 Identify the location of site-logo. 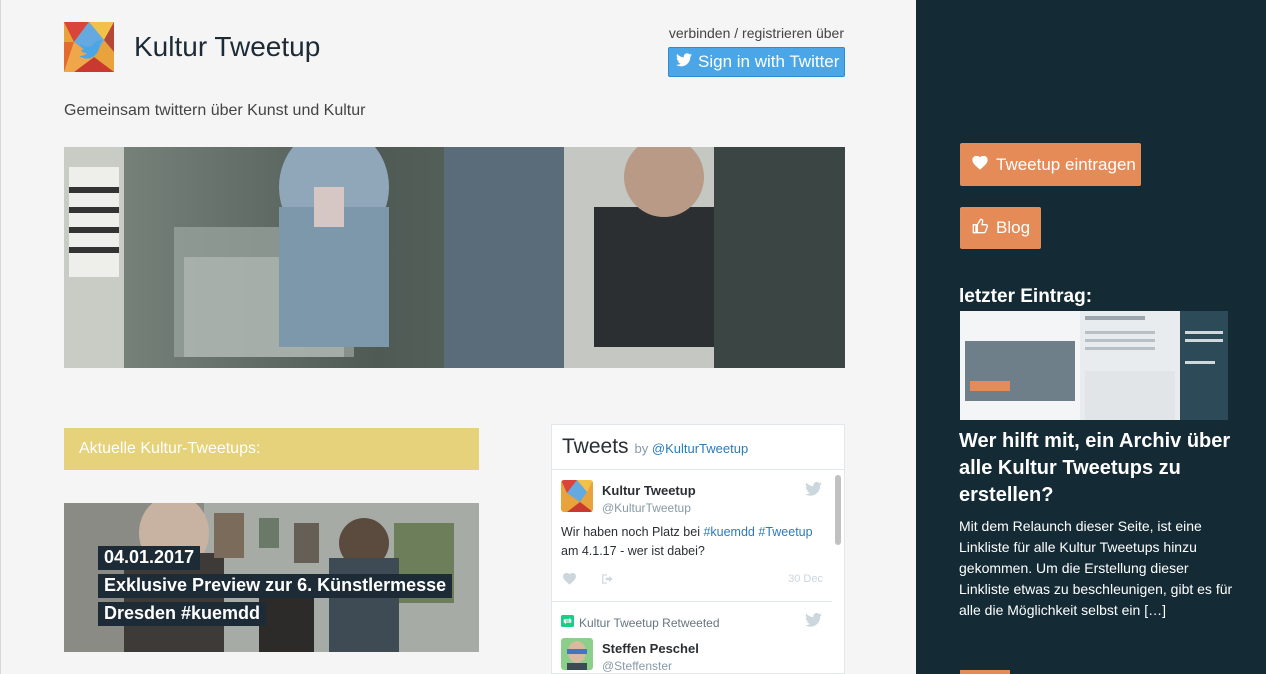
(89, 47).